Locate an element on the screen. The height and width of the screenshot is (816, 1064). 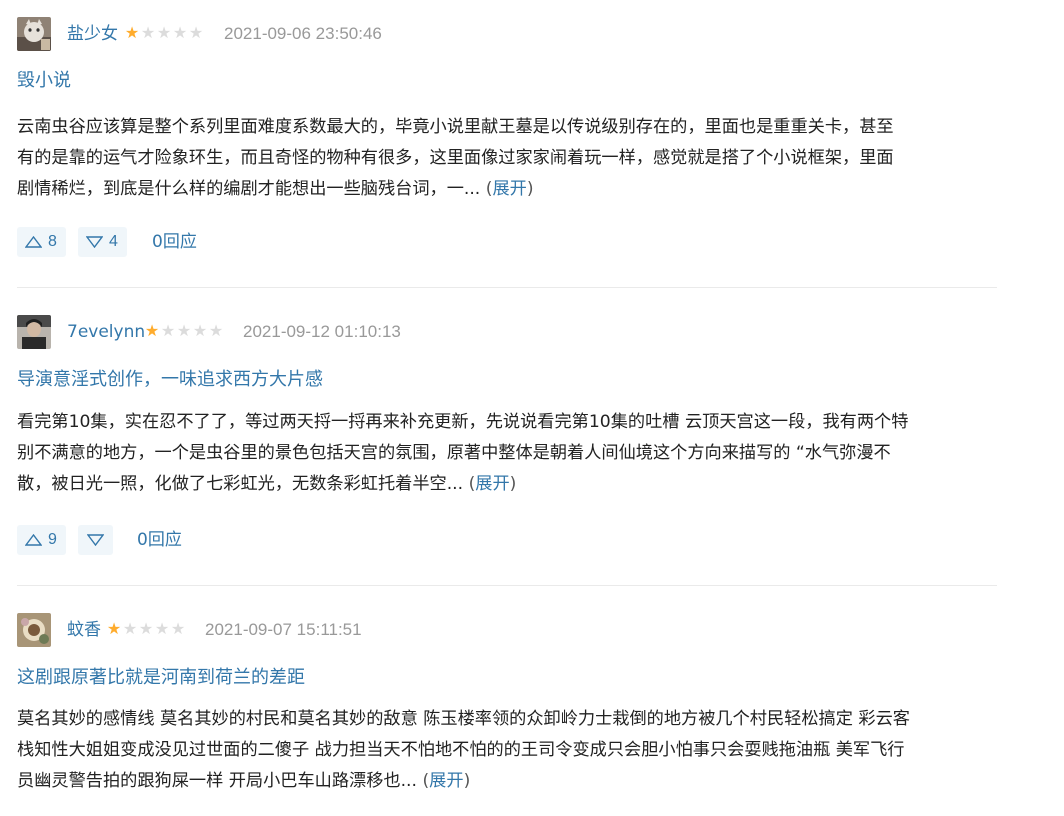
review-title: 导演意淫式创作，一味追求西方大片感 is located at coordinates (170, 380).